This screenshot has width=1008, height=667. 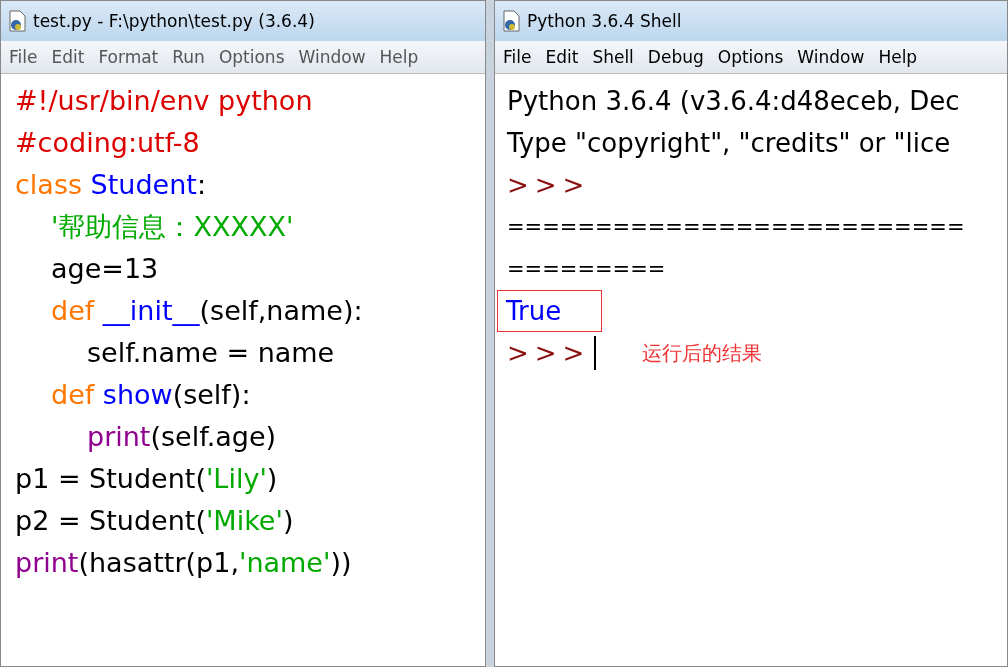 I want to click on shell-line: Python 3.6.4 (v3.6.4:d48eceb, Dec, so click(x=733, y=101).